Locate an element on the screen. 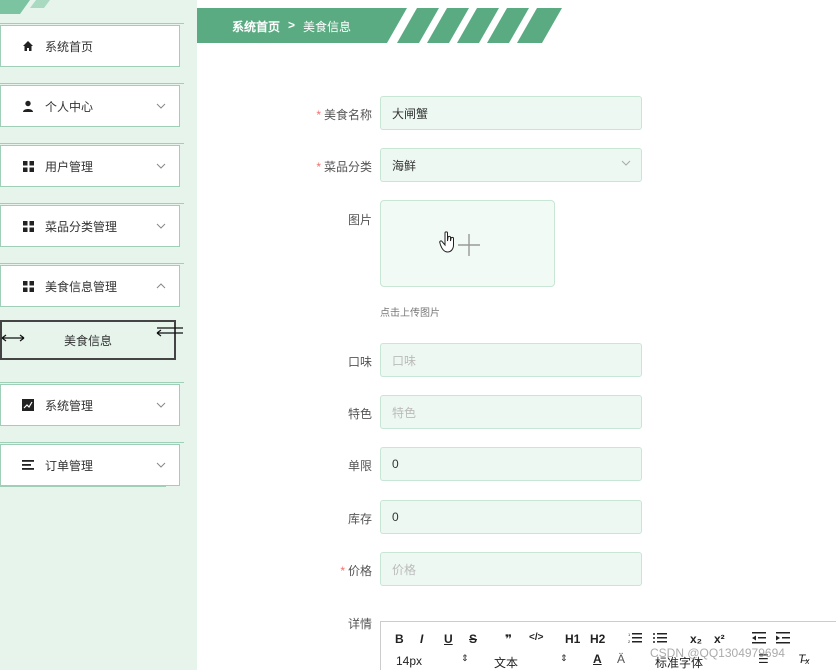 Image resolution: width=836 pixels, height=671 pixels. image-upload-box is located at coordinates (467, 243).